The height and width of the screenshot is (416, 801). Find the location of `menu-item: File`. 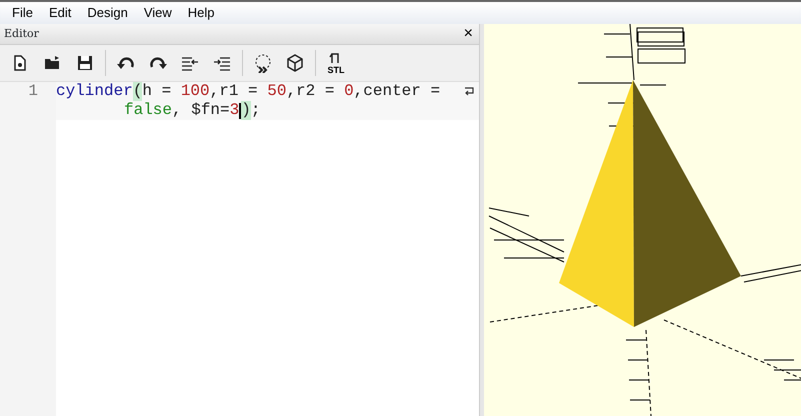

menu-item: File is located at coordinates (22, 13).